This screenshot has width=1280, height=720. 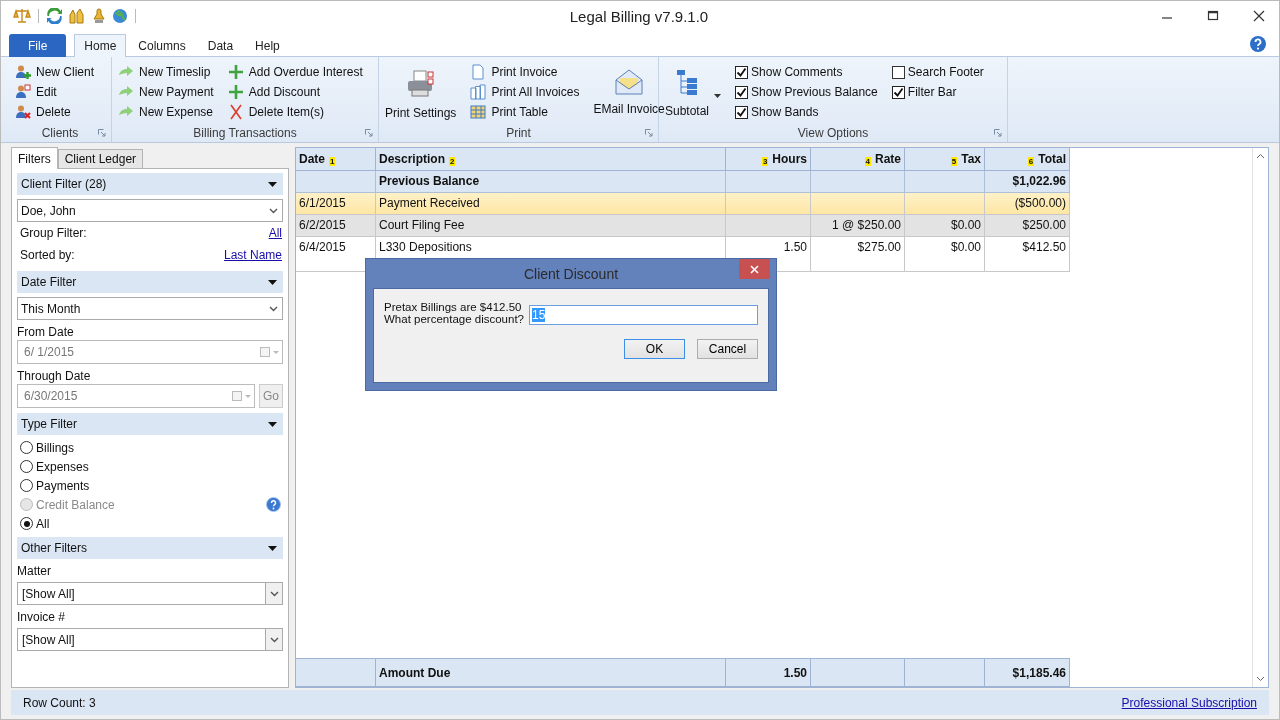 What do you see at coordinates (768, 159) in the screenshot?
I see `column-header: 3 Hours` at bounding box center [768, 159].